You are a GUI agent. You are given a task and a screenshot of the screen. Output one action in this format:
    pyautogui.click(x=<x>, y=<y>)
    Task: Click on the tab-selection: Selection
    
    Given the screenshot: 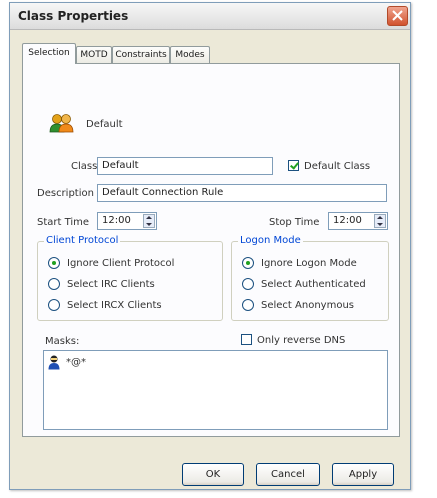 What is the action you would take?
    pyautogui.click(x=49, y=53)
    